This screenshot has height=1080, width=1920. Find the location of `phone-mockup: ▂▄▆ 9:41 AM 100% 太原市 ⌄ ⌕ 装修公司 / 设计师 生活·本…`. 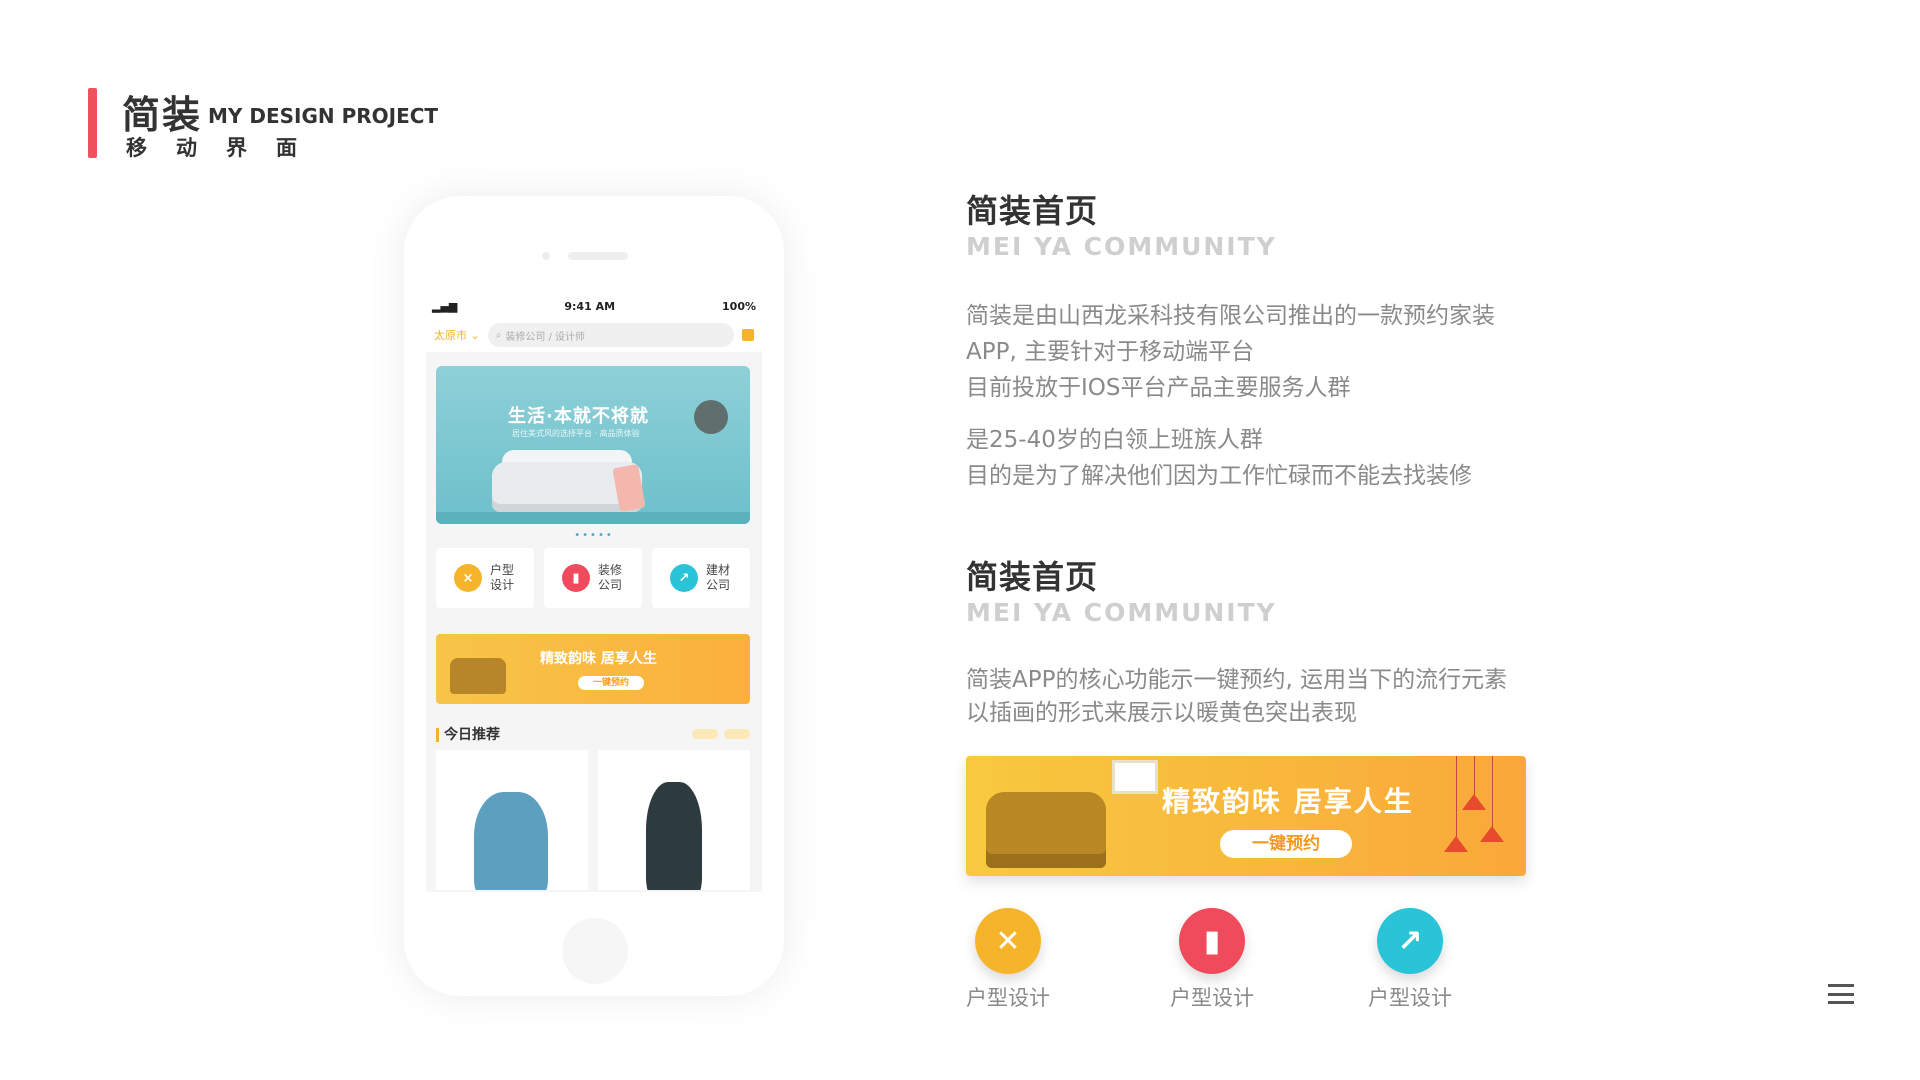

phone-mockup: ▂▄▆ 9:41 AM 100% 太原市 ⌄ ⌕ 装修公司 / 设计师 生活·本… is located at coordinates (594, 596).